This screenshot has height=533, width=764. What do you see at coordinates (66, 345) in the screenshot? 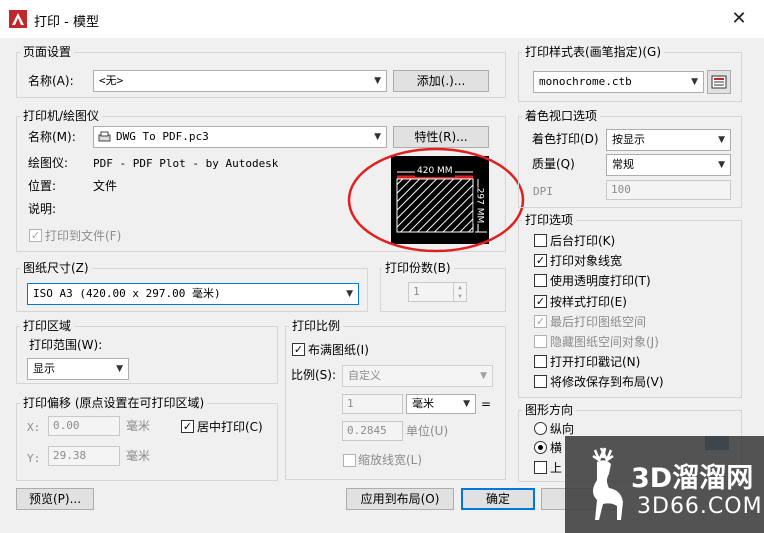
I see `plot-range-label: 打印范围(W):` at bounding box center [66, 345].